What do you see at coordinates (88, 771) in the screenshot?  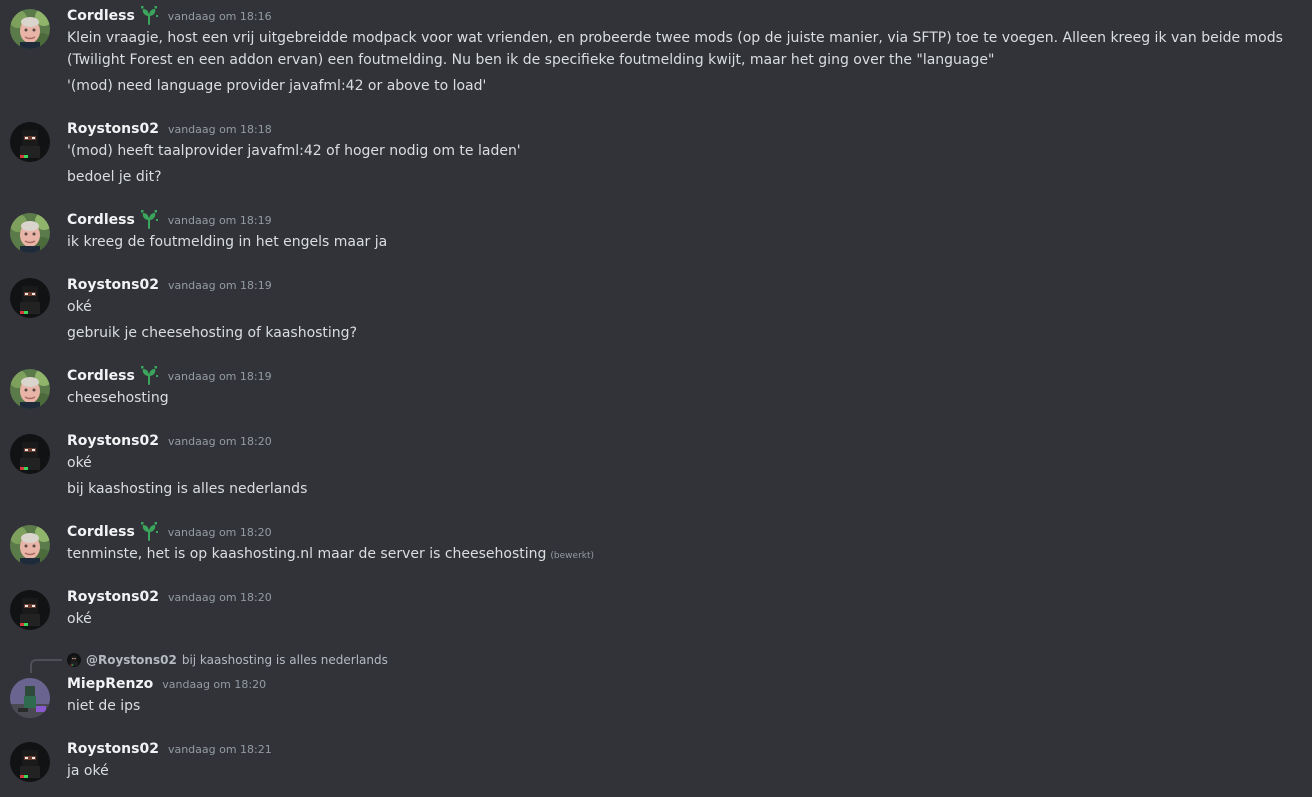 I see `message-text: ja oké` at bounding box center [88, 771].